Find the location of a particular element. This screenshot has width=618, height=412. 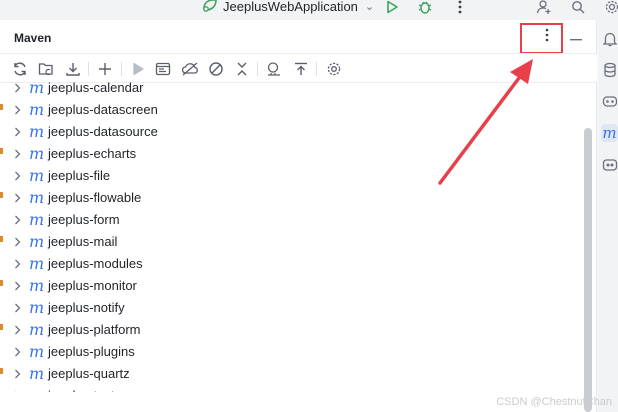

tree-row: m jeeplus-datasource is located at coordinates (290, 132).